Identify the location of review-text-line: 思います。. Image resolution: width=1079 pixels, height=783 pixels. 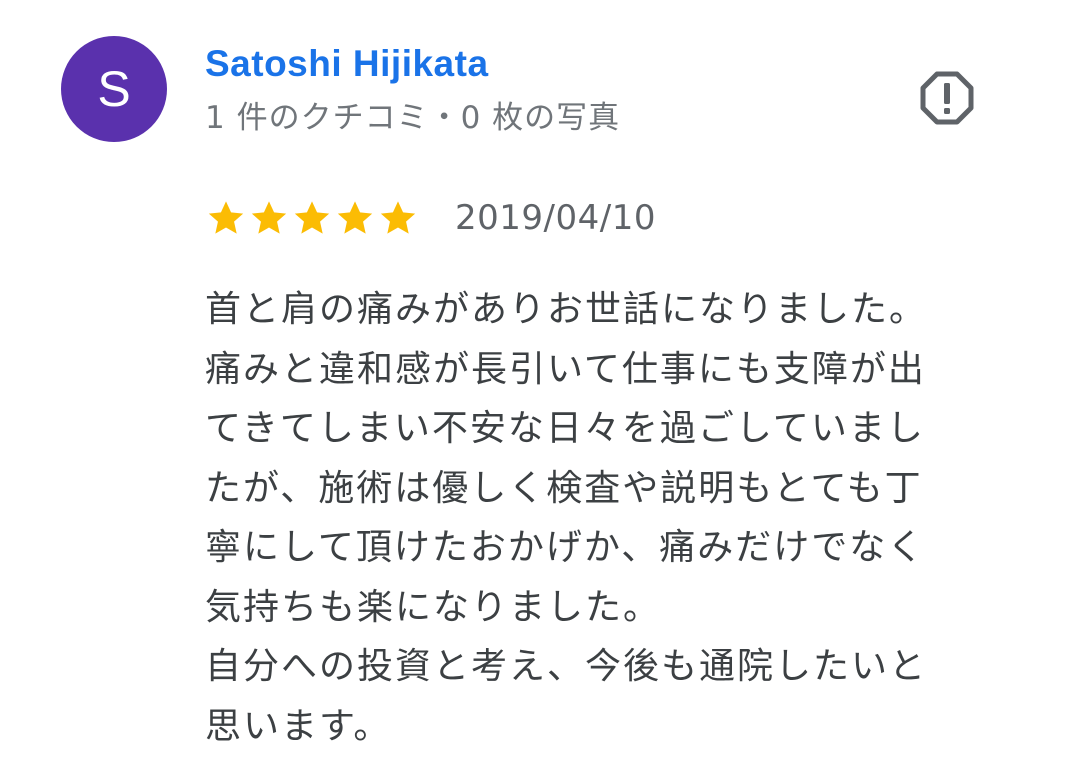
(298, 726).